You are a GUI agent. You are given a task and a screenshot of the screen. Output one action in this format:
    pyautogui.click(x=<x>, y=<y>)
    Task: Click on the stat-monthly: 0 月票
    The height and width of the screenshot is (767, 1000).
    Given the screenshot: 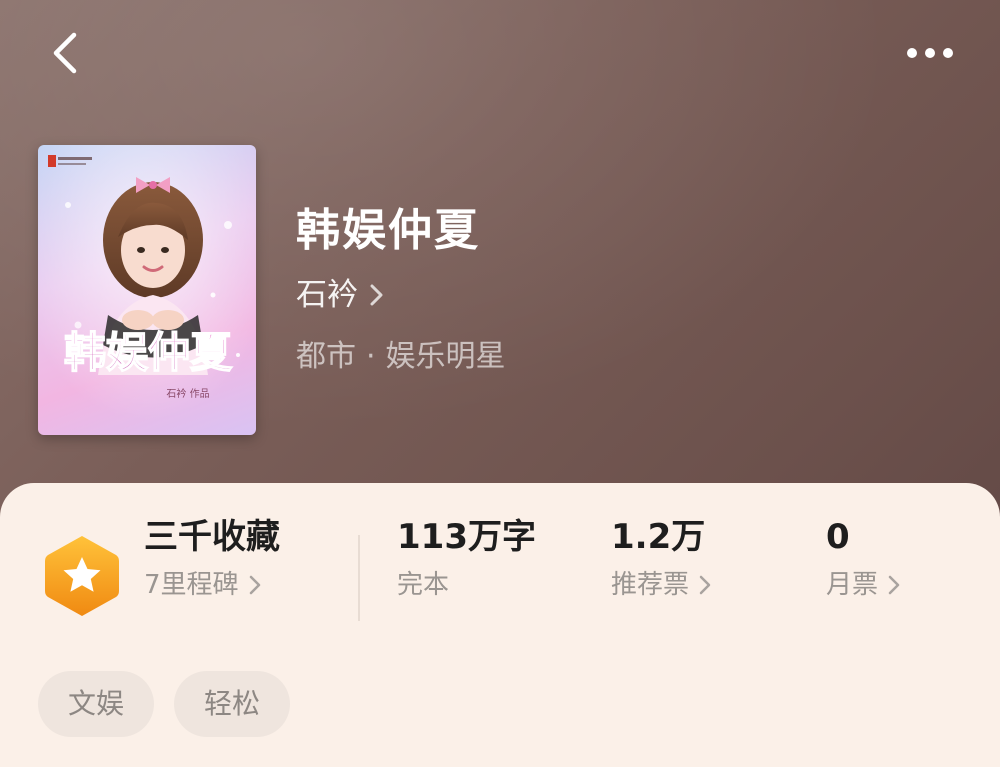 What is the action you would take?
    pyautogui.click(x=864, y=560)
    